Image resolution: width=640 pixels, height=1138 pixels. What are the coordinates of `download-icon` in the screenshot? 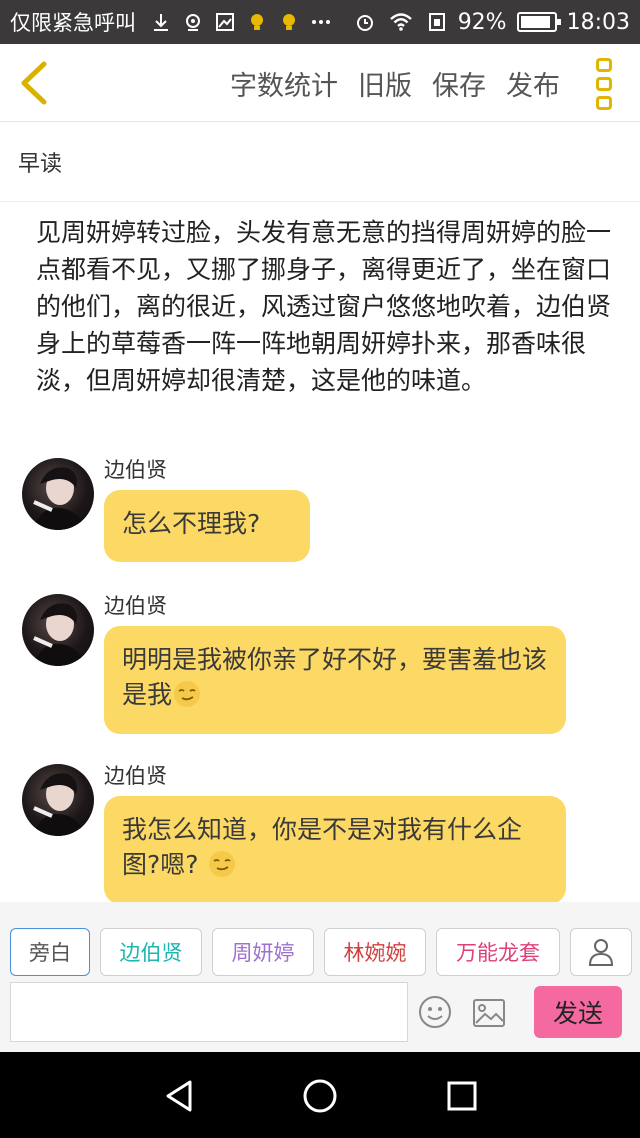 It's located at (161, 22).